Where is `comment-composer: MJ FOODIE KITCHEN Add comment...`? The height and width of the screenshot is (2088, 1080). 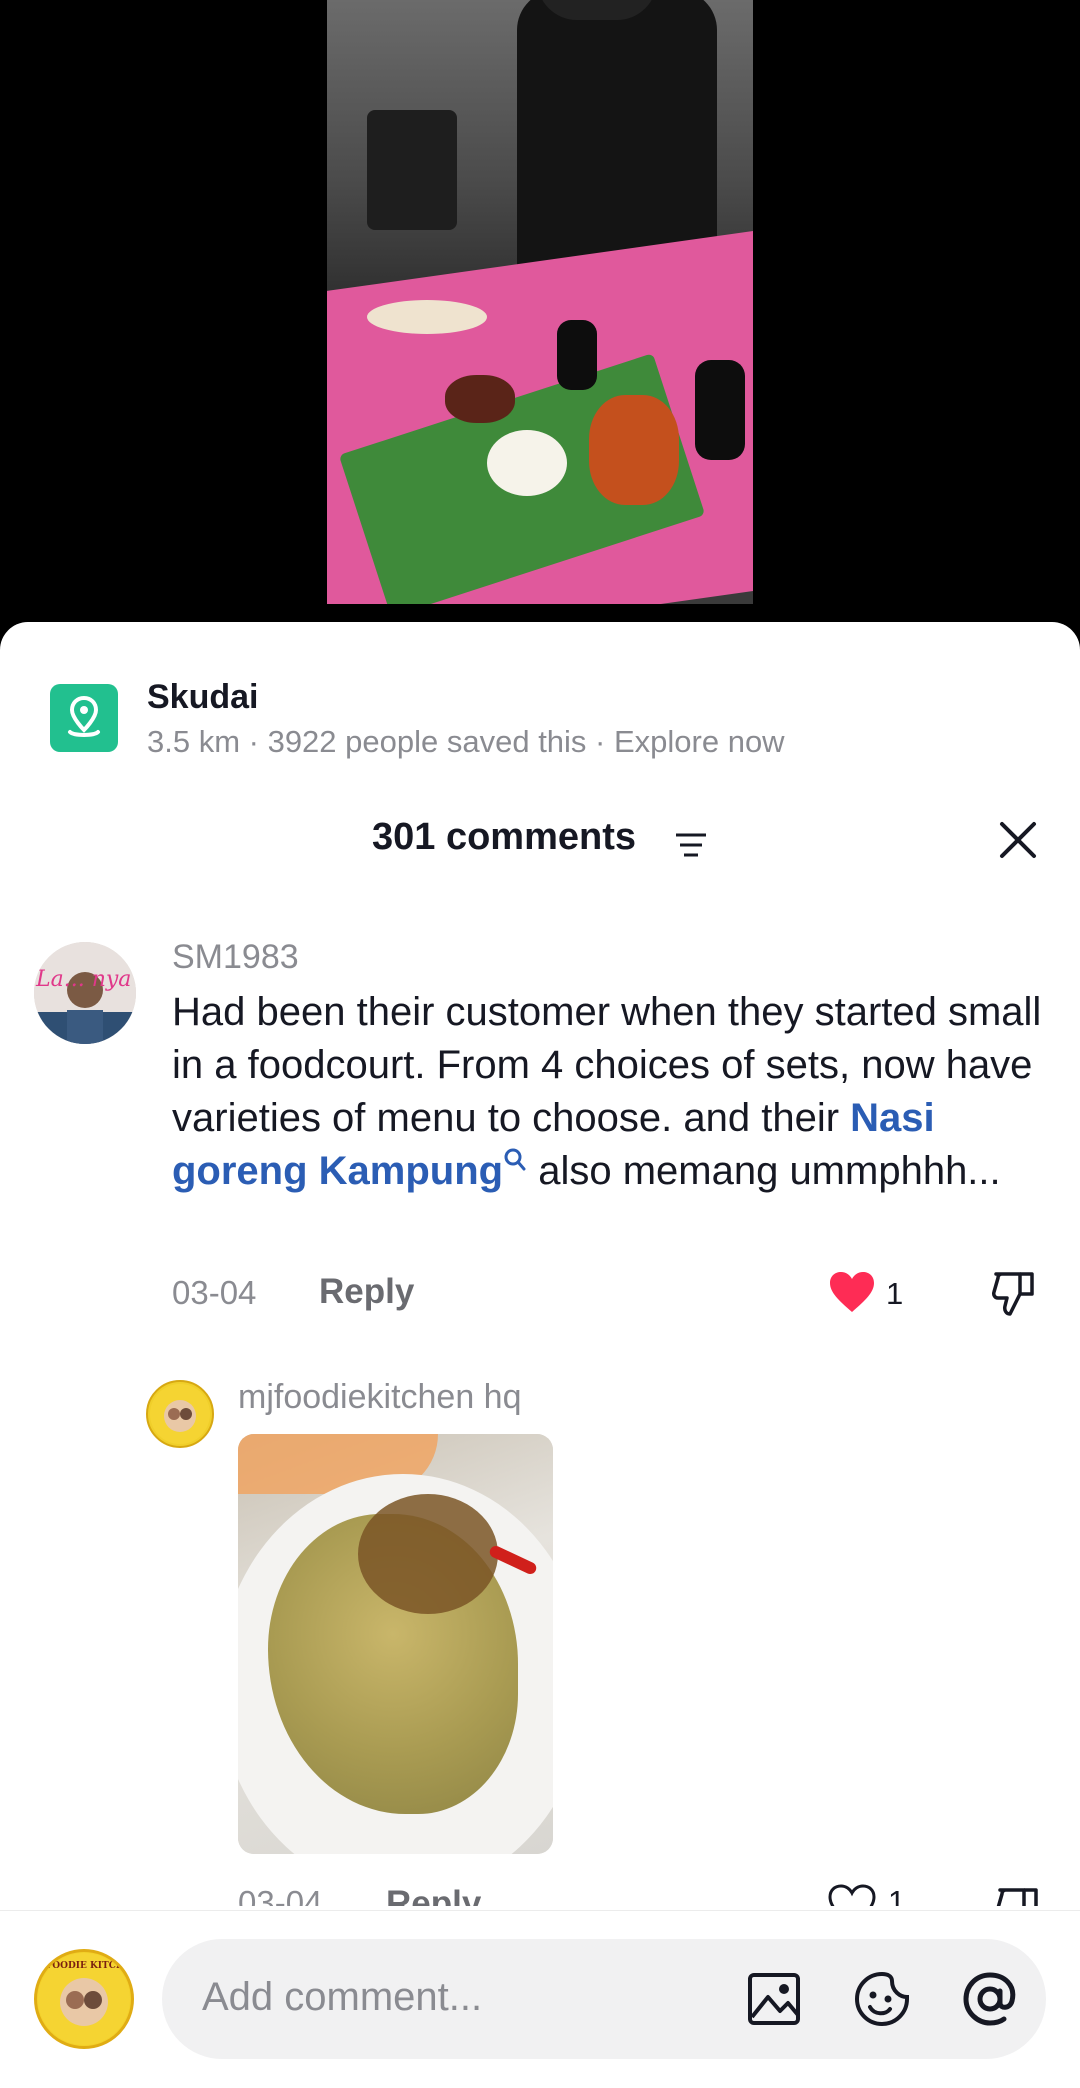 comment-composer: MJ FOODIE KITCHEN Add comment... is located at coordinates (540, 1999).